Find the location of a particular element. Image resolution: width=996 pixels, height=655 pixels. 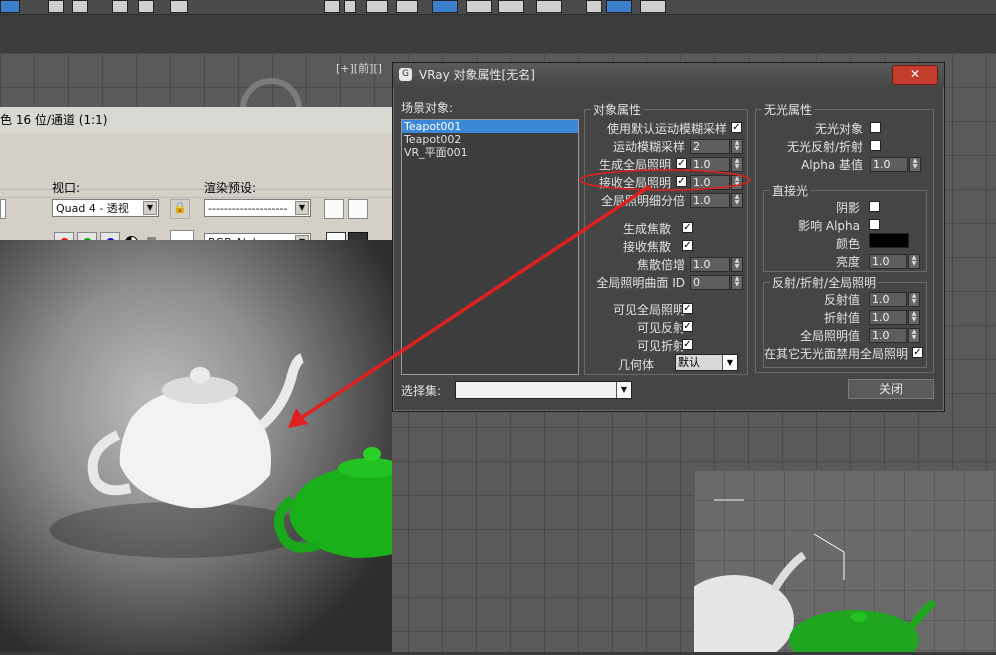

highlight-ellipse is located at coordinates (665, 180).